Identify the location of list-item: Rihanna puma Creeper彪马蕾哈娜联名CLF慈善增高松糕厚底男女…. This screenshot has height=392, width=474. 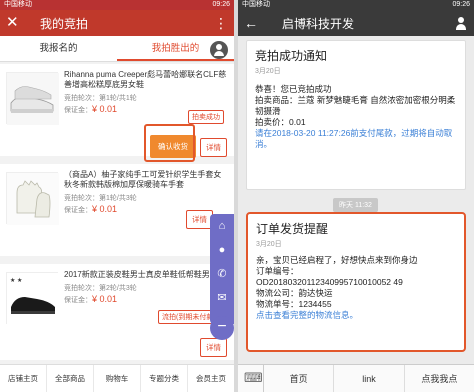
(117, 113).